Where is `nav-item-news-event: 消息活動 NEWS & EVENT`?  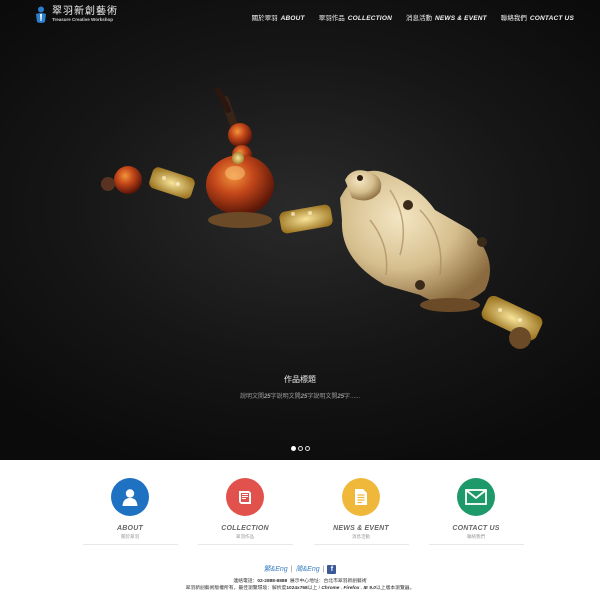
nav-item-news-event: 消息活動 NEWS & EVENT is located at coordinates (446, 17).